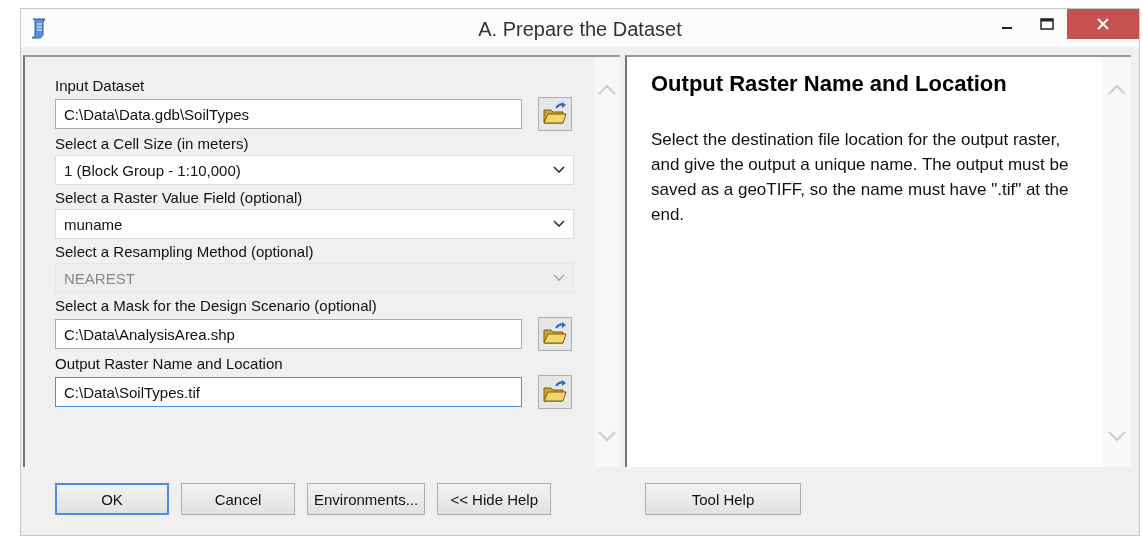  Describe the element at coordinates (723, 499) in the screenshot. I see `tool-help-button: Tool Help` at that location.